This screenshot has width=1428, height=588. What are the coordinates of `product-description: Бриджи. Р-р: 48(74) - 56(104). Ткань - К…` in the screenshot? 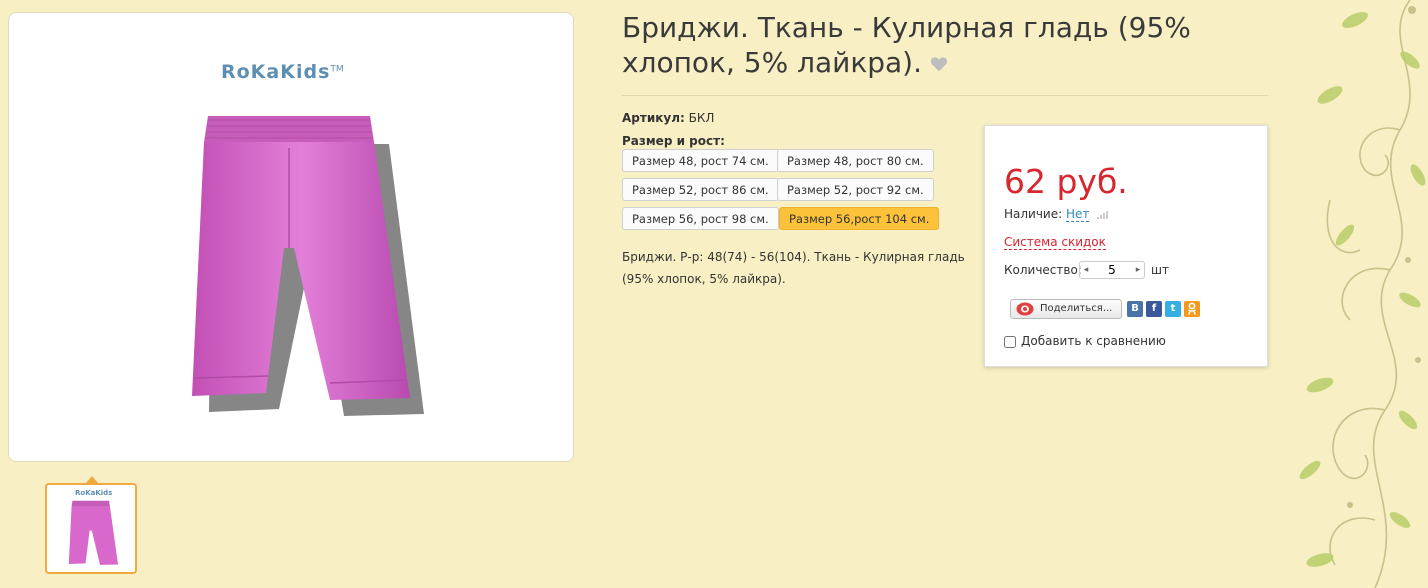 It's located at (793, 268).